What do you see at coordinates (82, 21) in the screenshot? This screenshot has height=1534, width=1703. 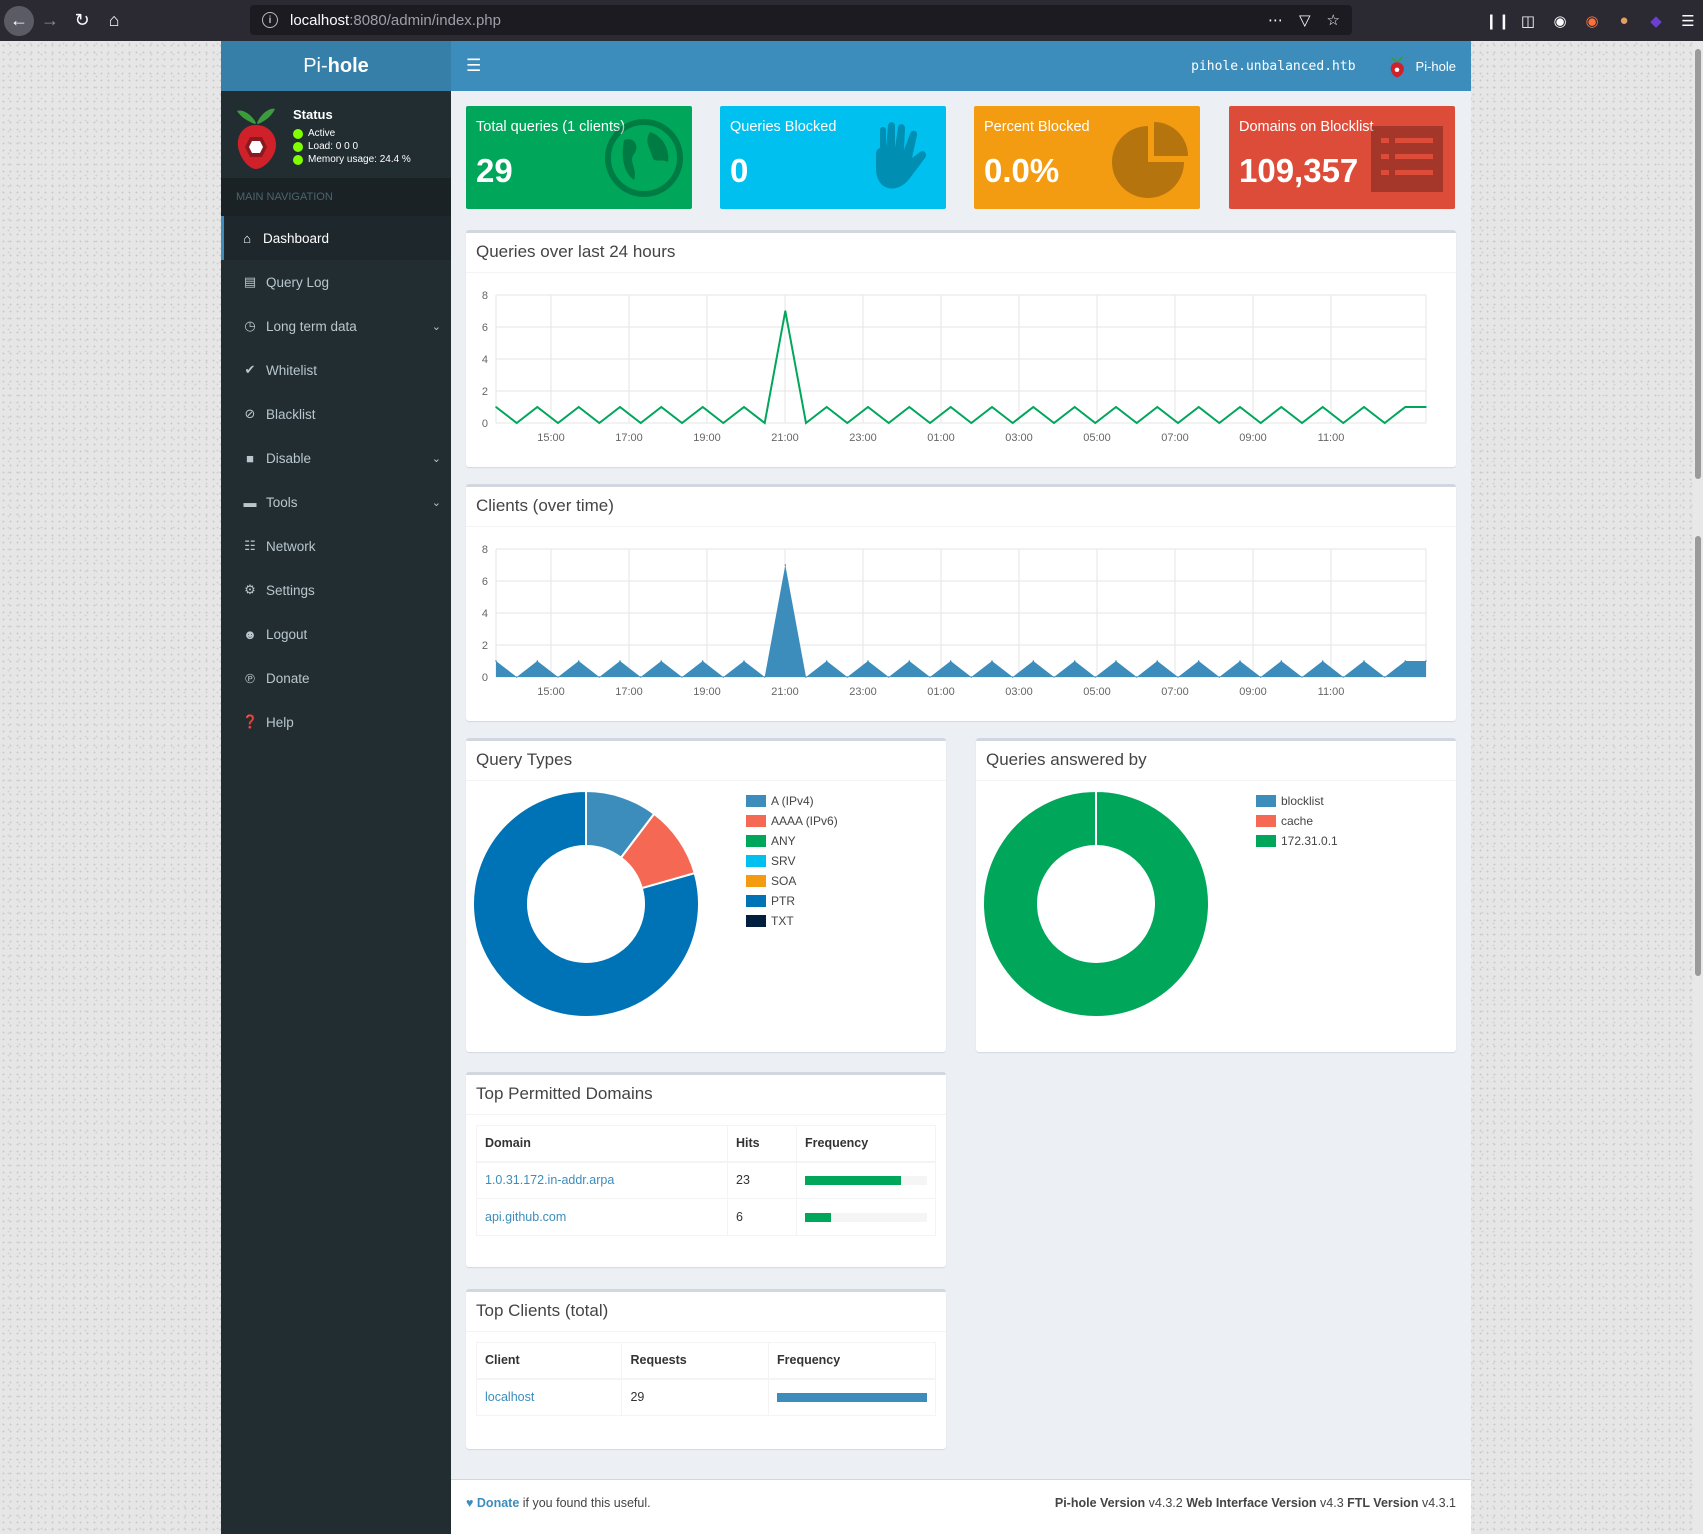 I see `reload-icon: ↻` at bounding box center [82, 21].